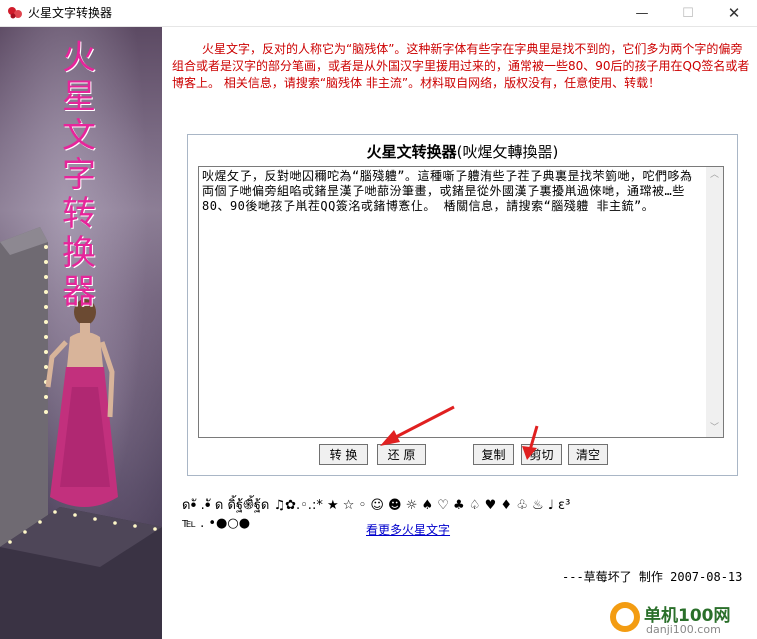 This screenshot has width=757, height=639. What do you see at coordinates (411, 152) in the screenshot?
I see `converter-title-main: 火星文转换器` at bounding box center [411, 152].